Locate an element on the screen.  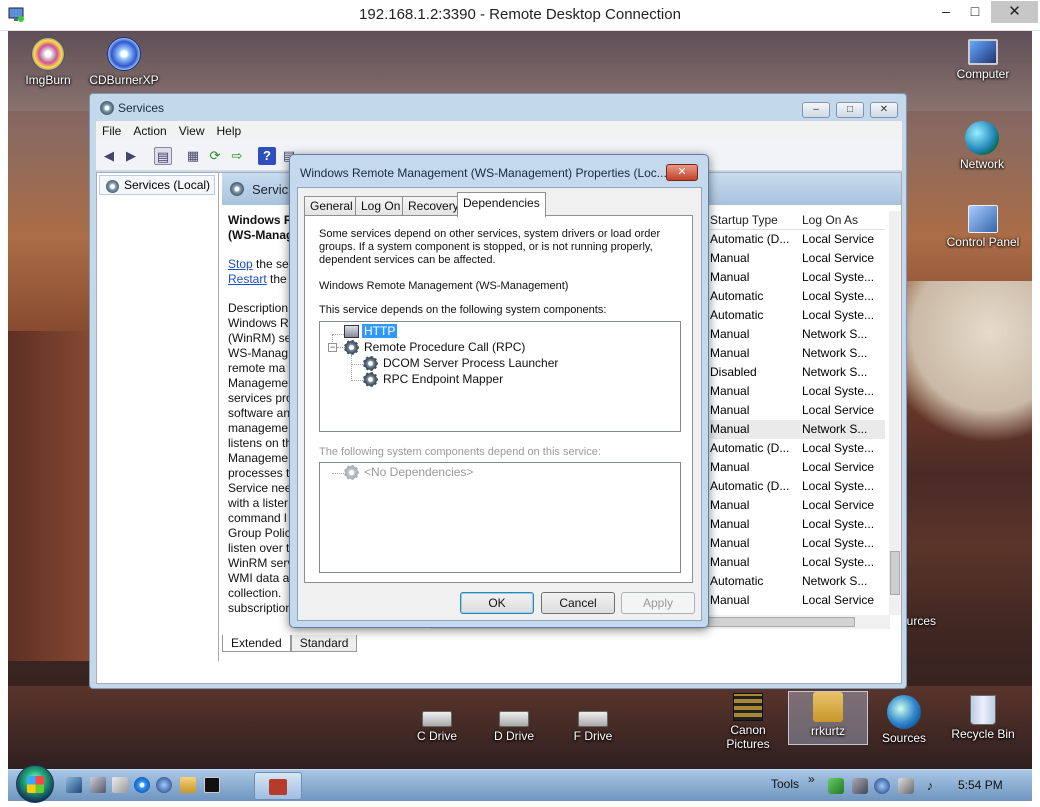
services-maximize-button: □ is located at coordinates (850, 110).